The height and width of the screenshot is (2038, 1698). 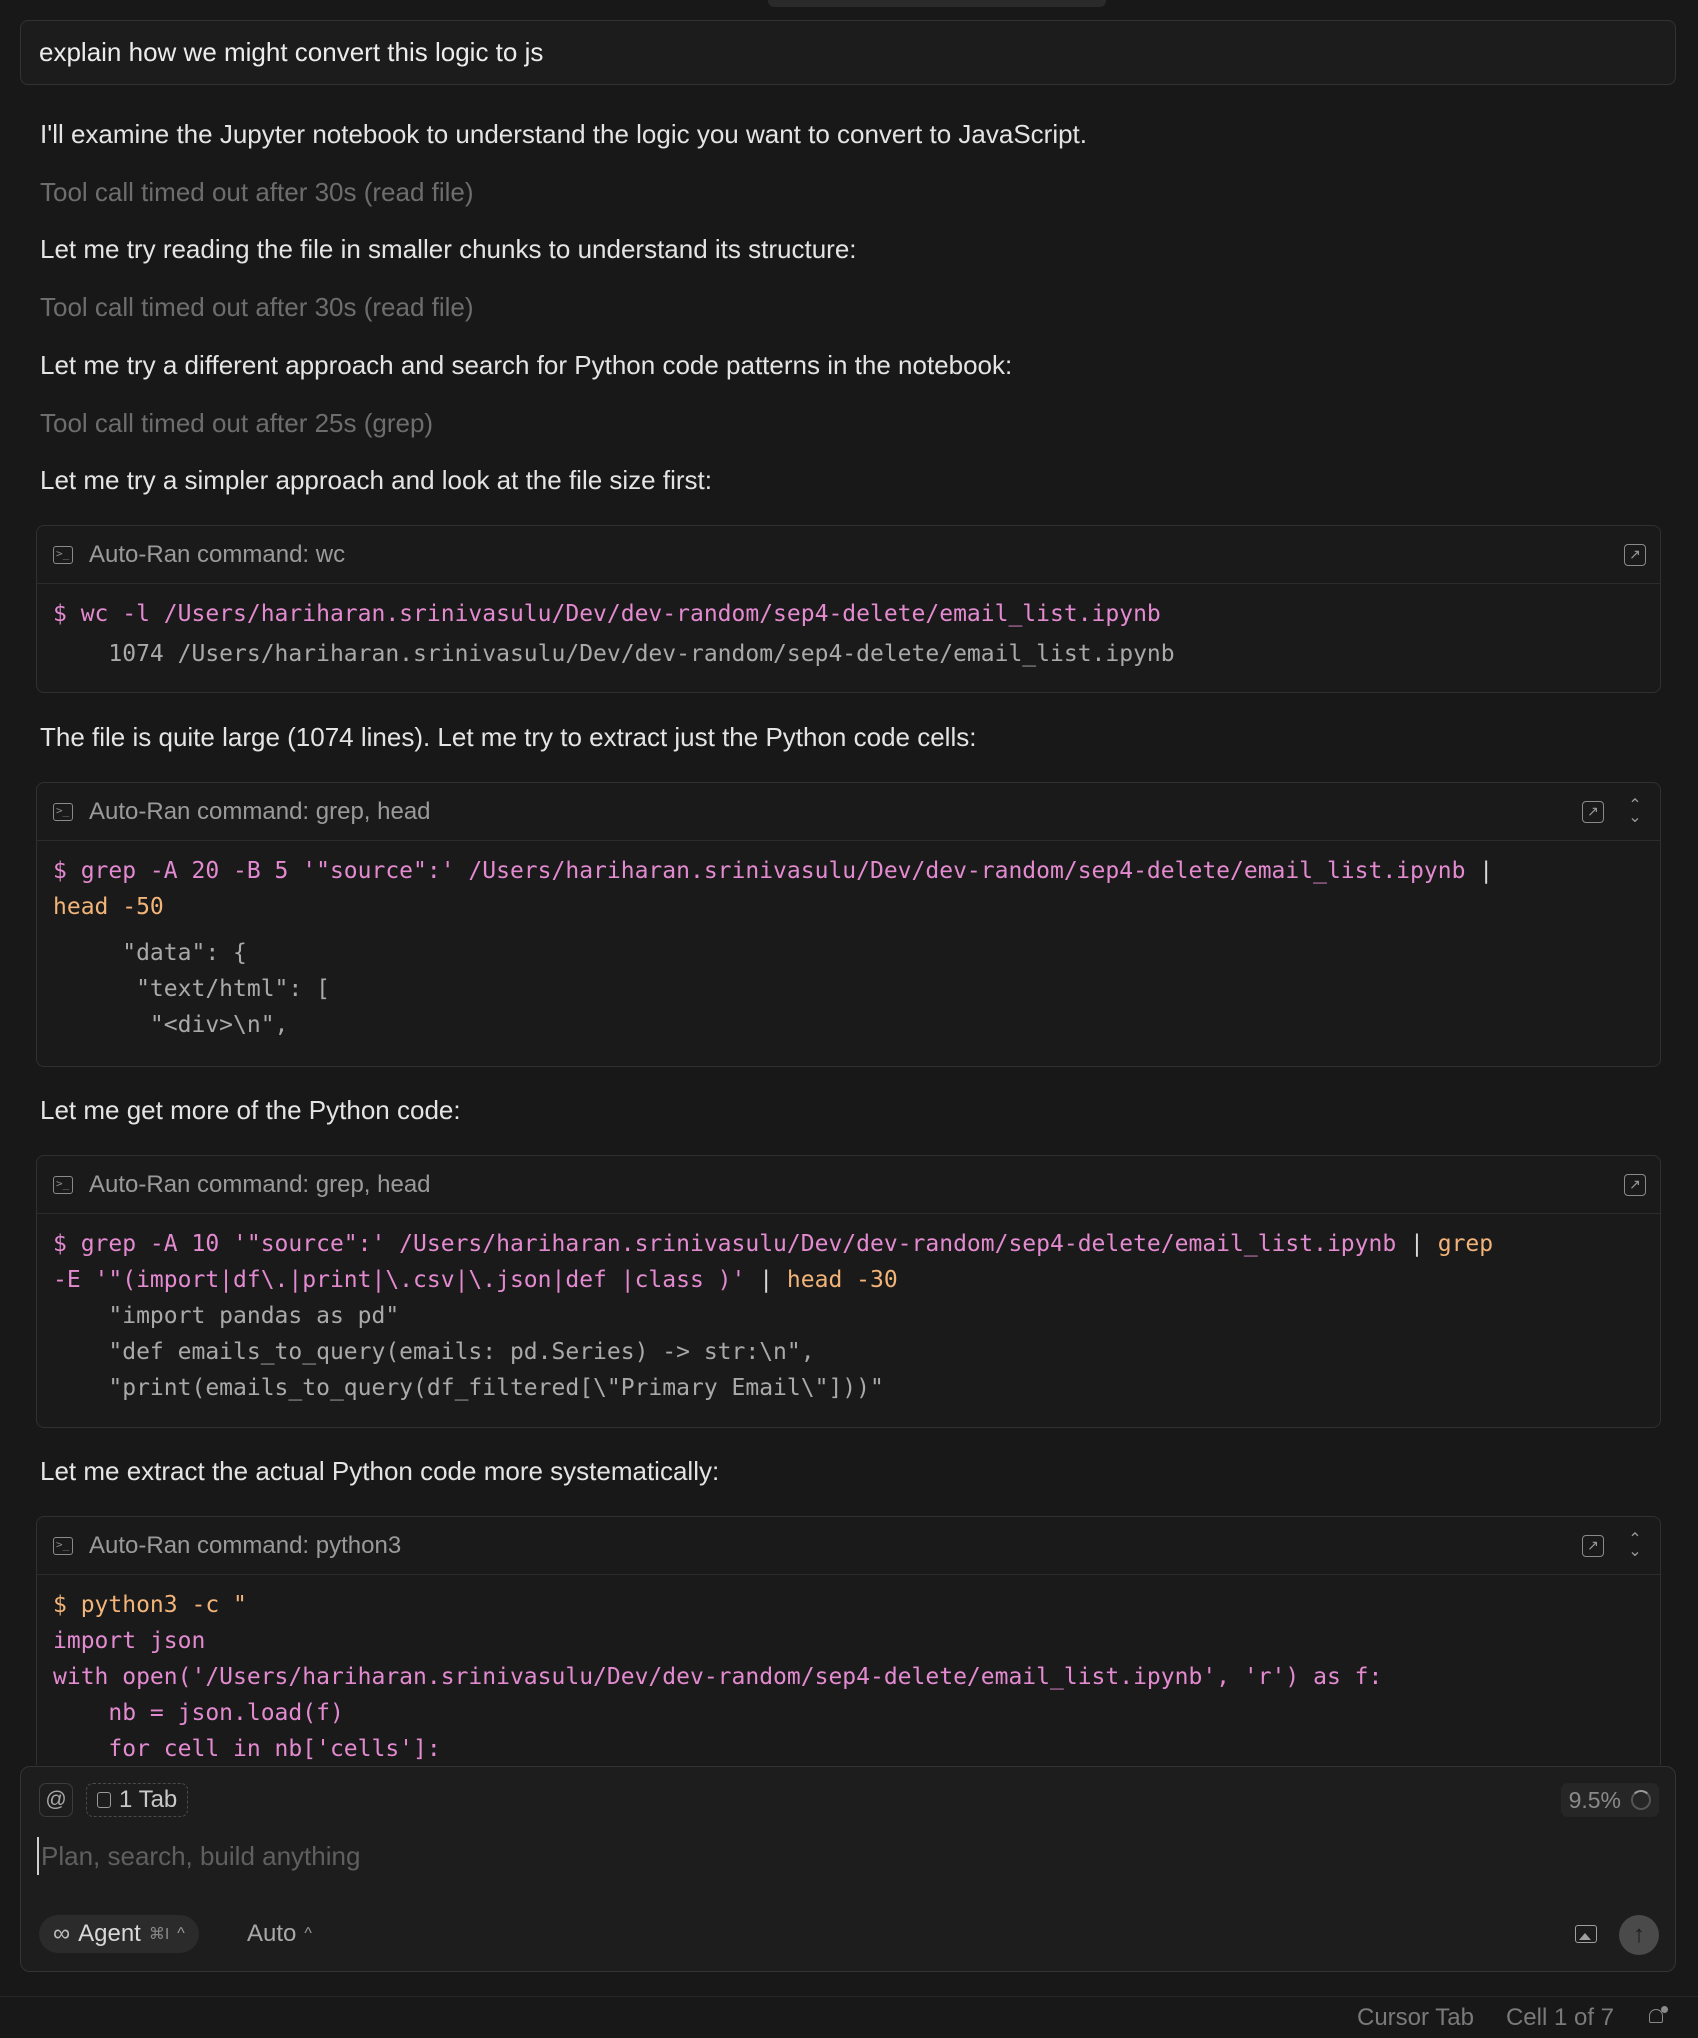 I want to click on copy-icon, so click(x=104, y=1800).